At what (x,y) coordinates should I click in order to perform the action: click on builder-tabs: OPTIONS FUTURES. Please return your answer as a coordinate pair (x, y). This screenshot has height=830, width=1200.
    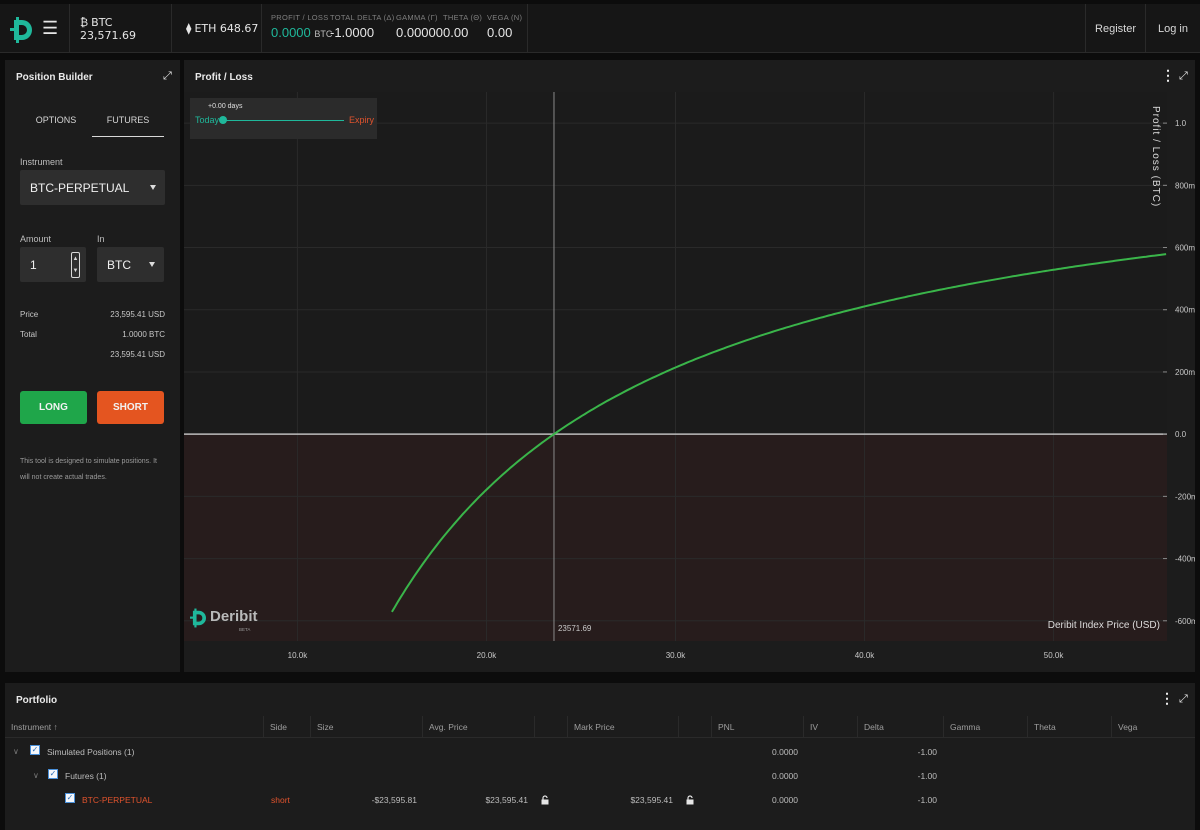
    Looking at the image, I should click on (92, 123).